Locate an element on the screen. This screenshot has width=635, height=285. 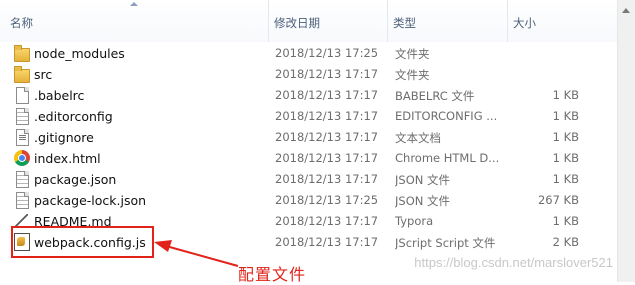
file-type: Typora is located at coordinates (414, 221).